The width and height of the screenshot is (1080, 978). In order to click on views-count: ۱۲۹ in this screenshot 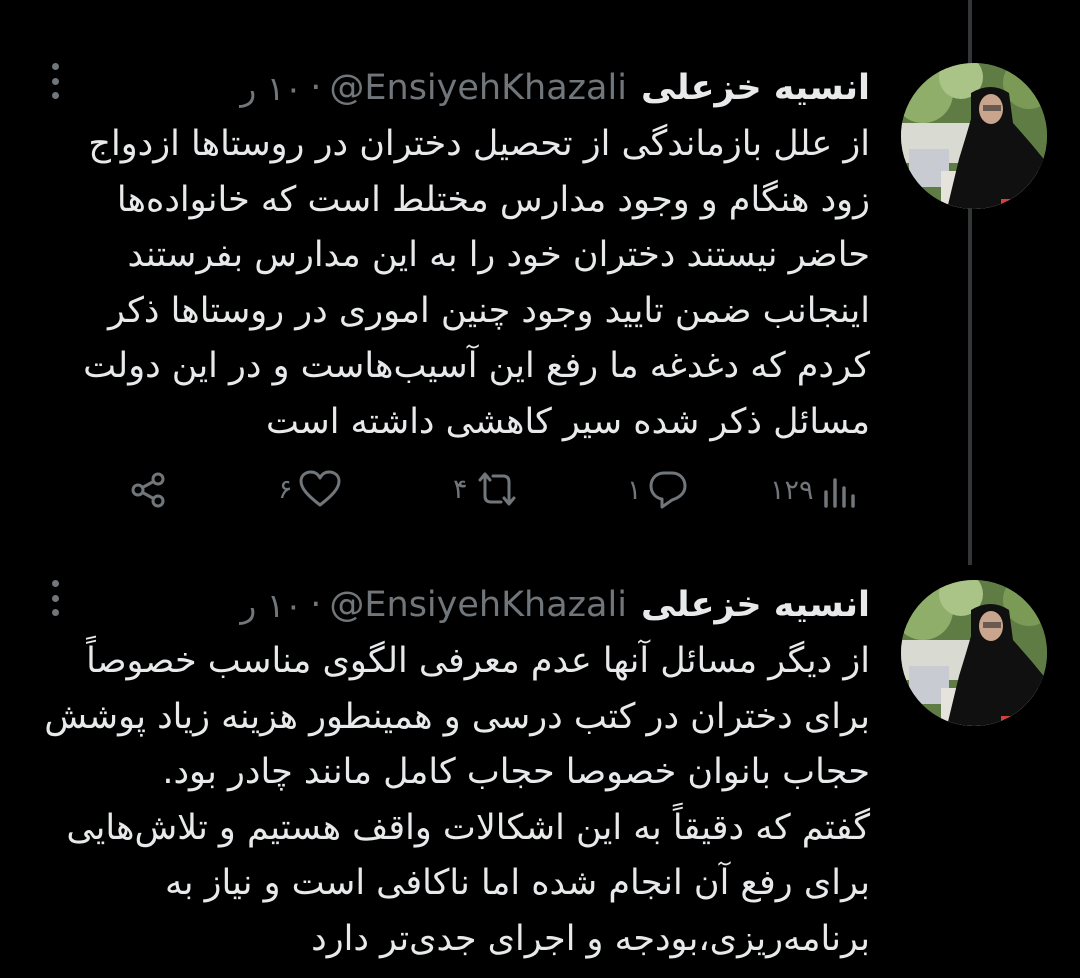, I will do `click(792, 490)`.